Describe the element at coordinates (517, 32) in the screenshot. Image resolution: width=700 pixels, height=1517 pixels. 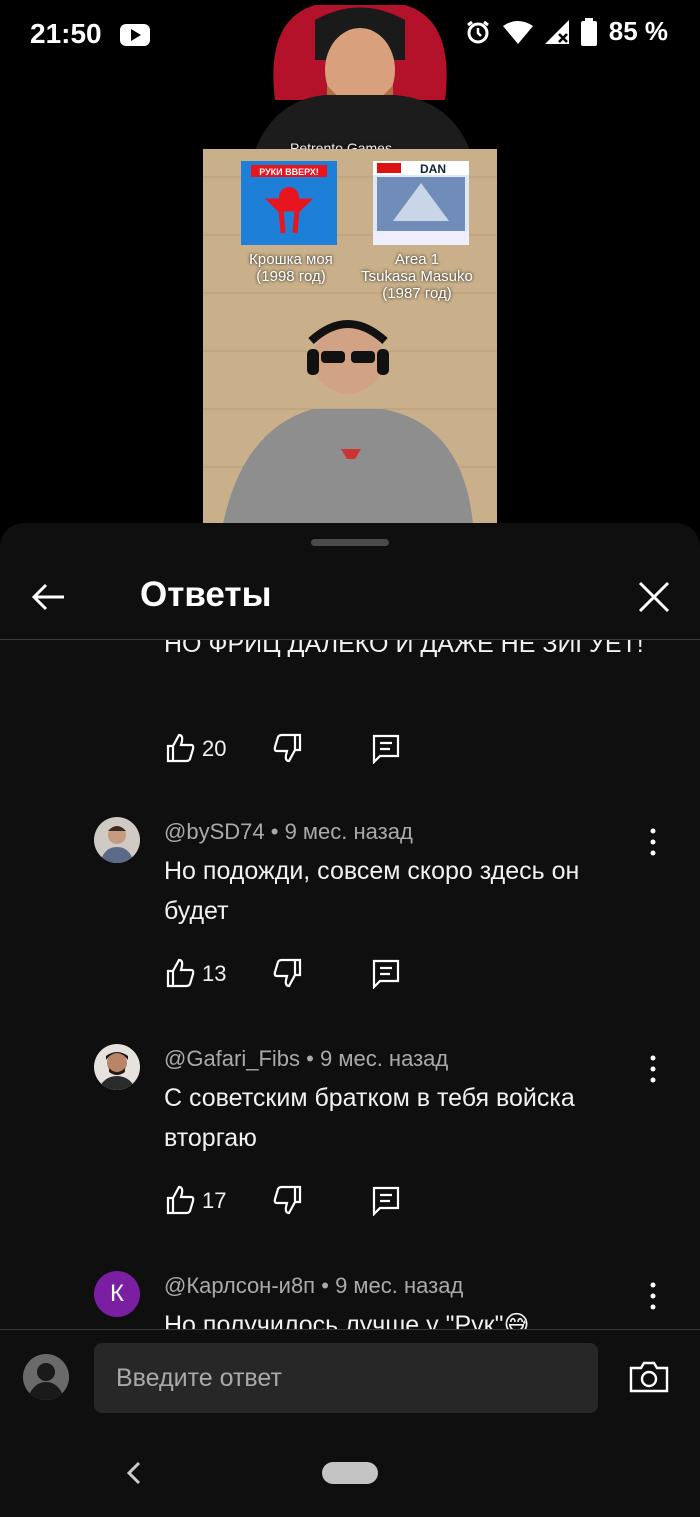
I see `wifi-icon` at that location.